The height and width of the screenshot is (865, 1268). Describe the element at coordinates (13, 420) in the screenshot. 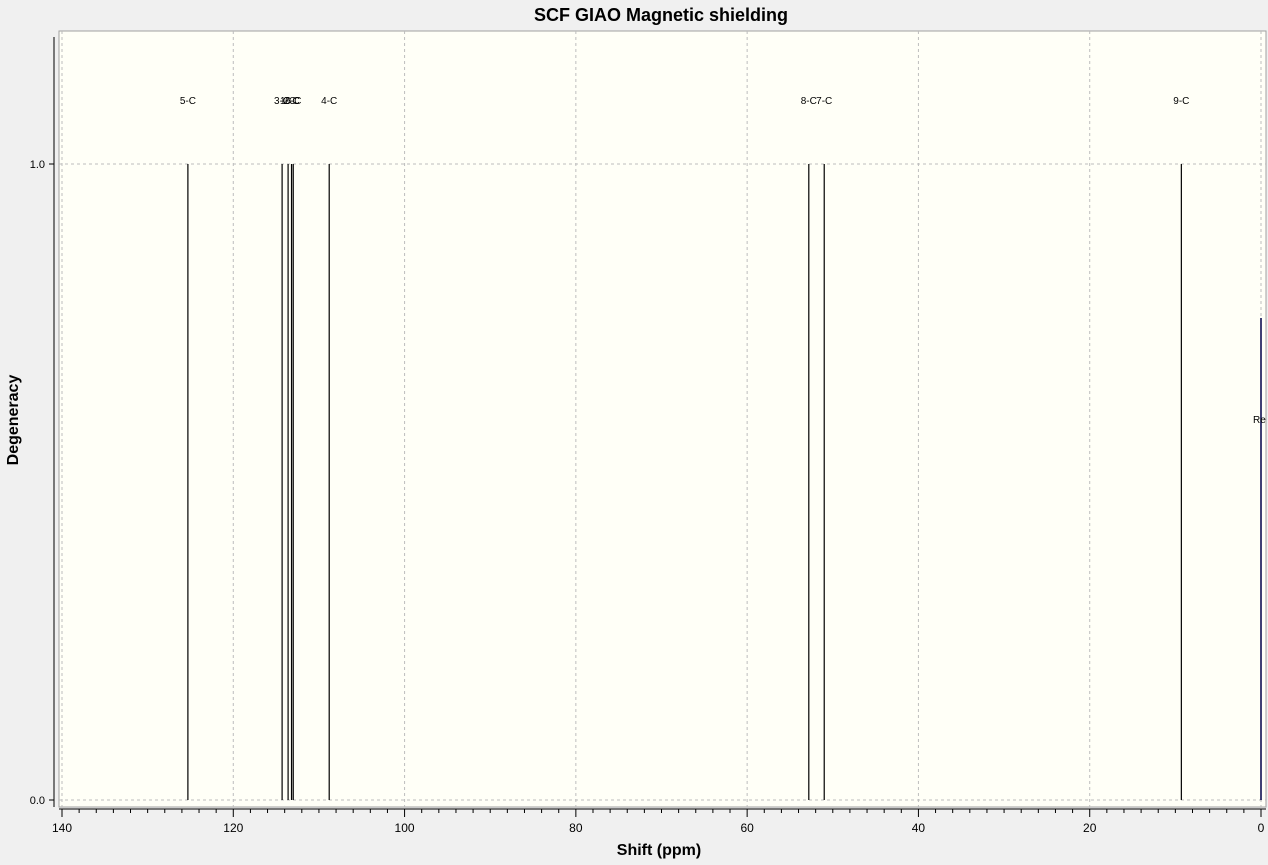

I see `y-axis-label: Degeneracy` at that location.